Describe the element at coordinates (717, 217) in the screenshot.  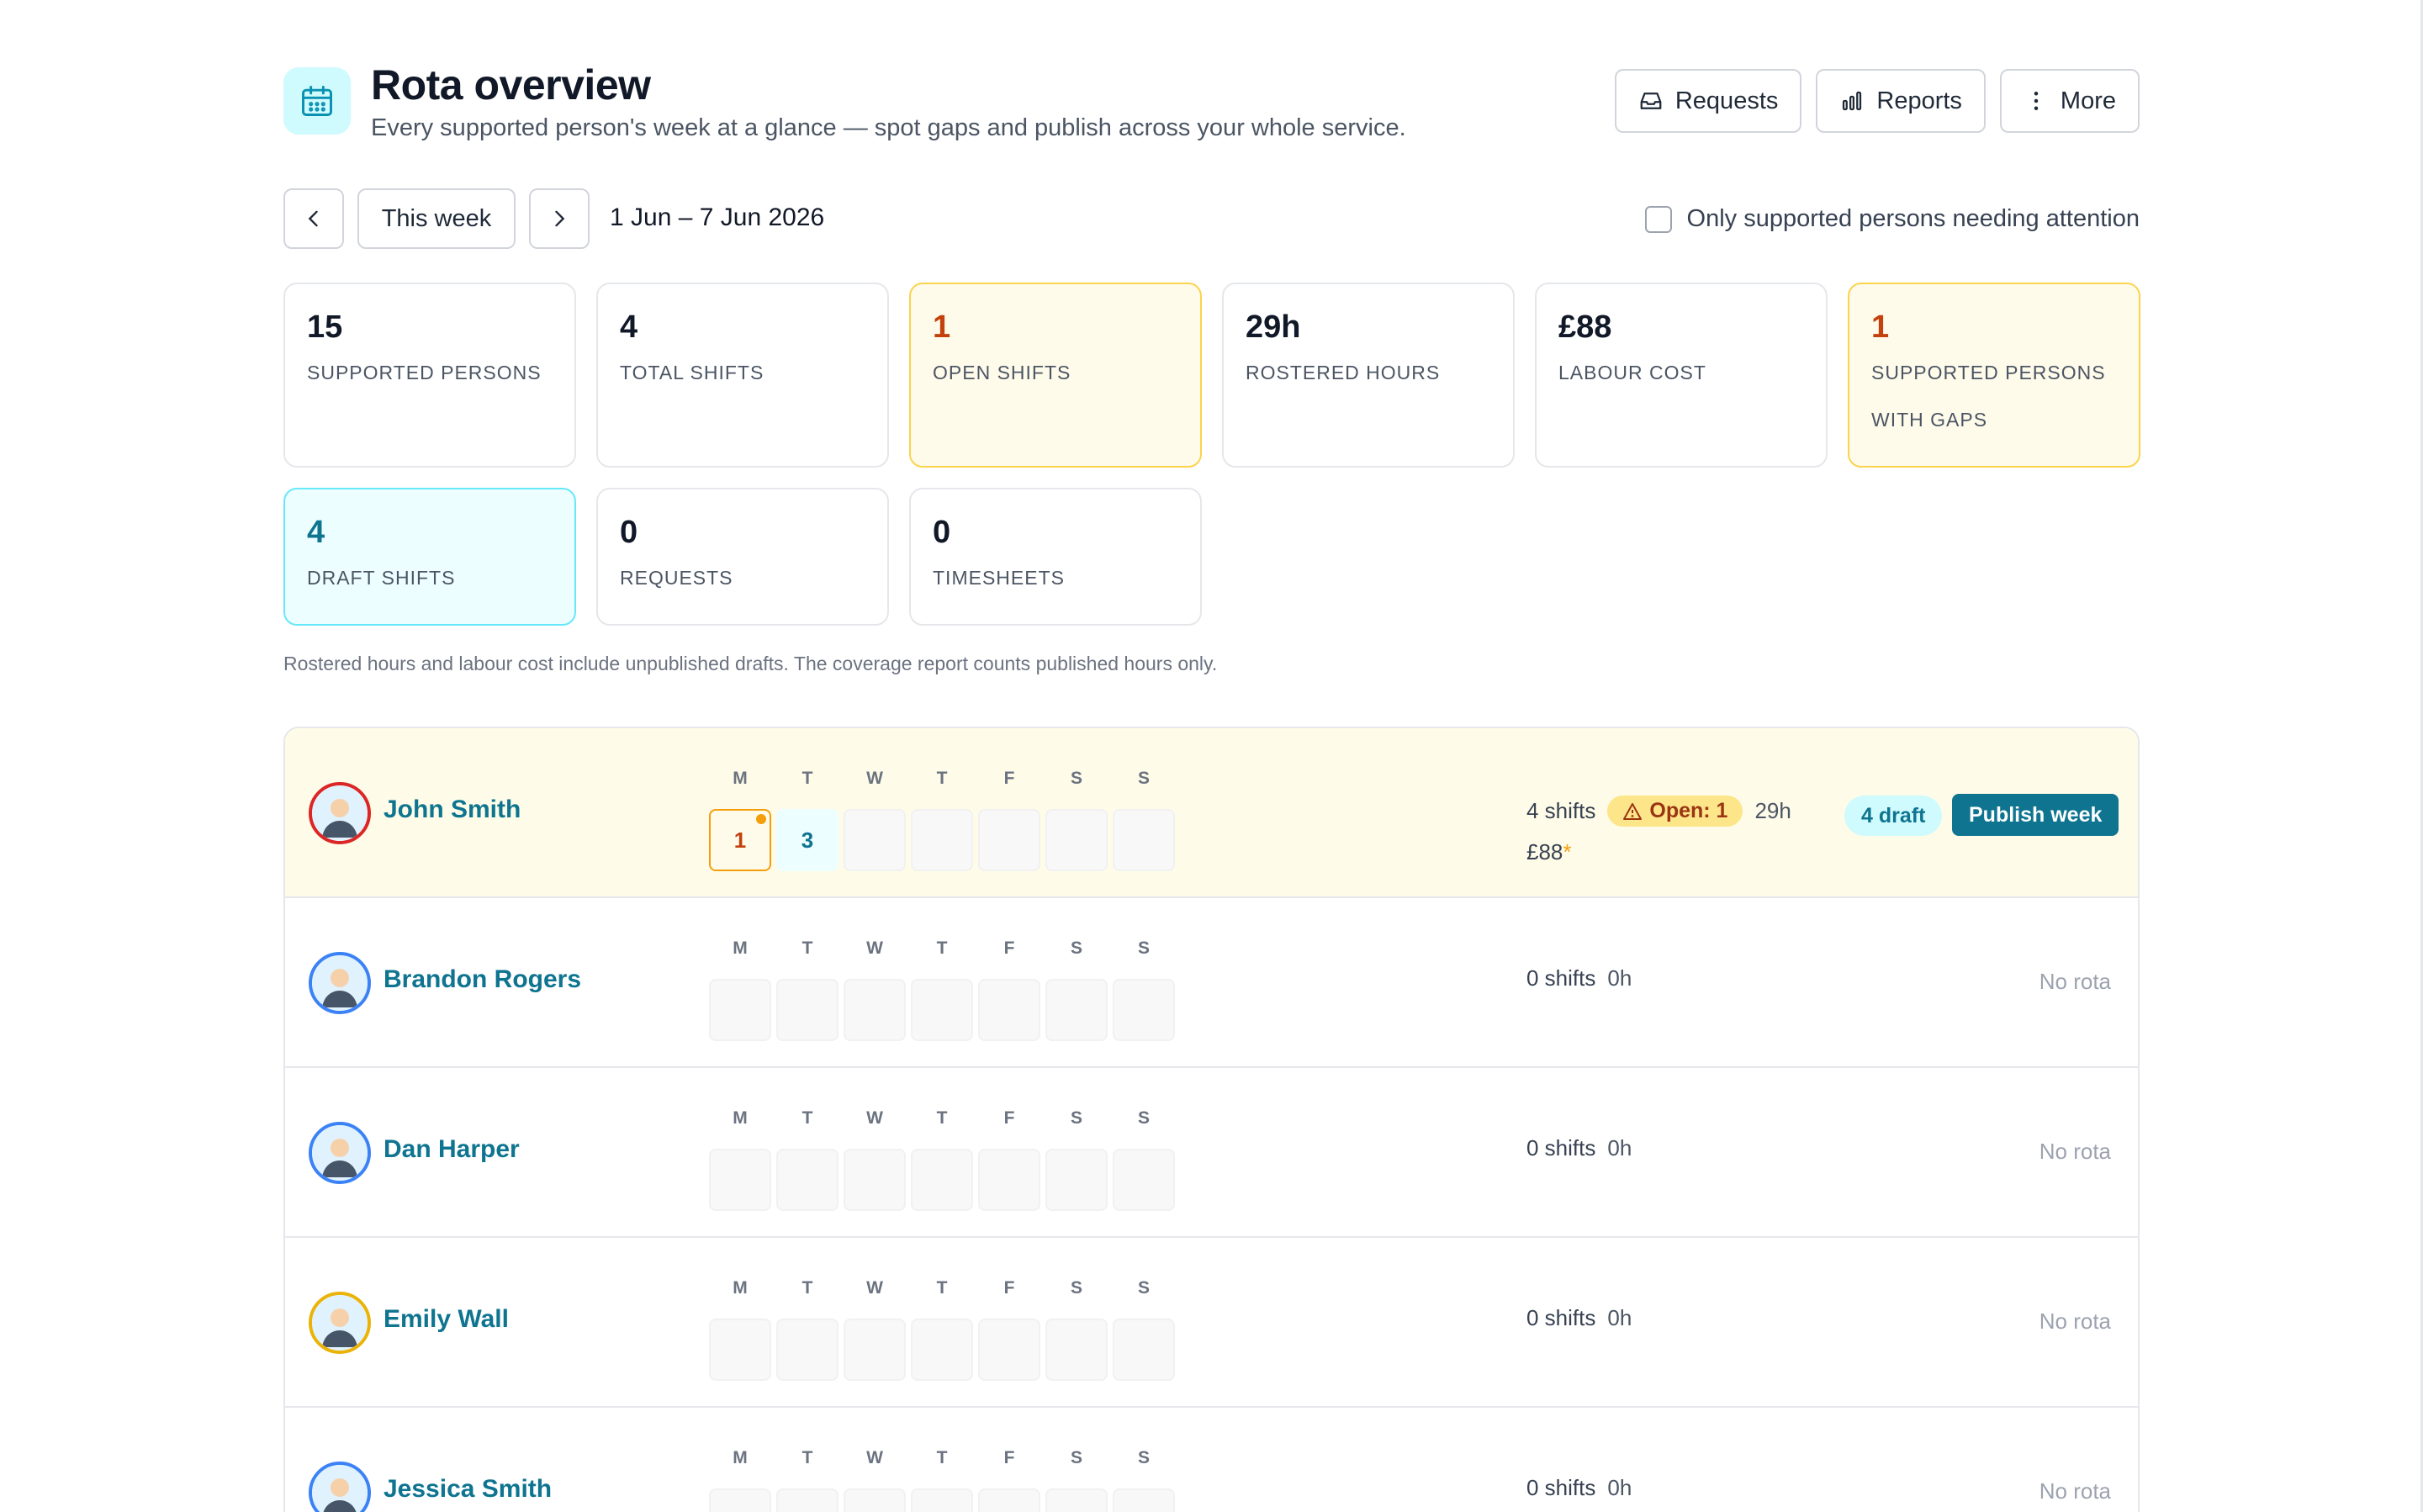
I see `week-range: 1 Jun – 7 Jun 2026` at that location.